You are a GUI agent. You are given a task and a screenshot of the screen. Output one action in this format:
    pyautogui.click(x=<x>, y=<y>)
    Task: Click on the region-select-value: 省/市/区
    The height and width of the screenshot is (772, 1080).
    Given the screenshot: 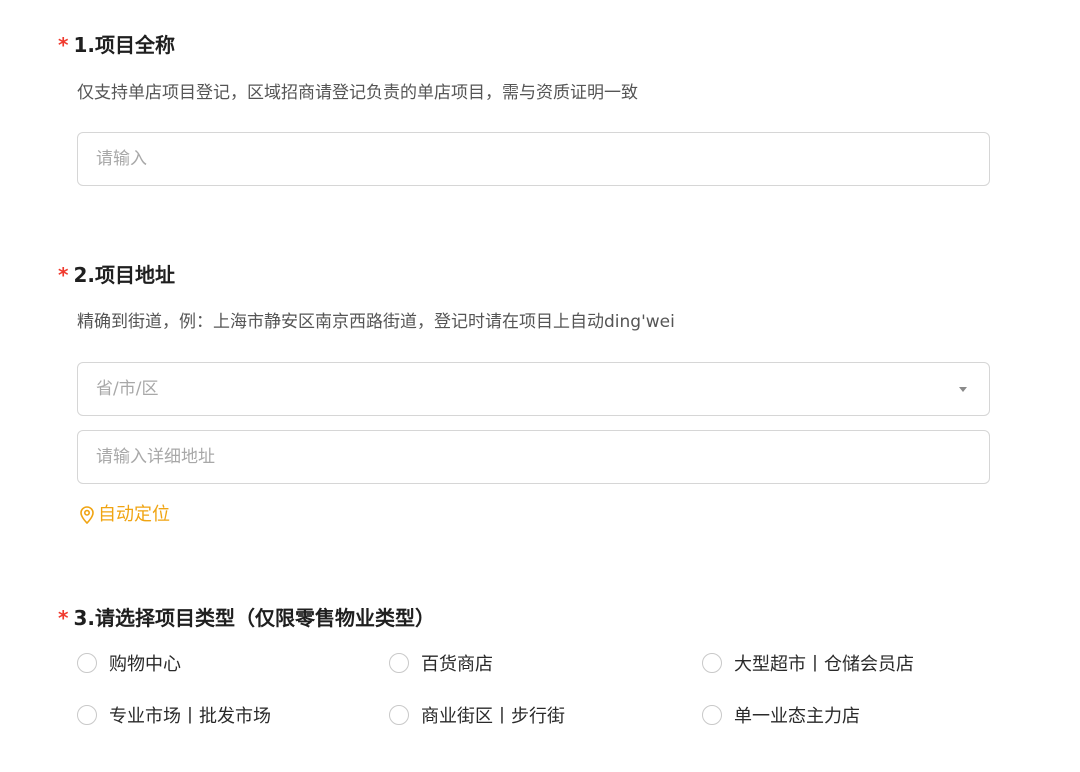 What is the action you would take?
    pyautogui.click(x=127, y=389)
    